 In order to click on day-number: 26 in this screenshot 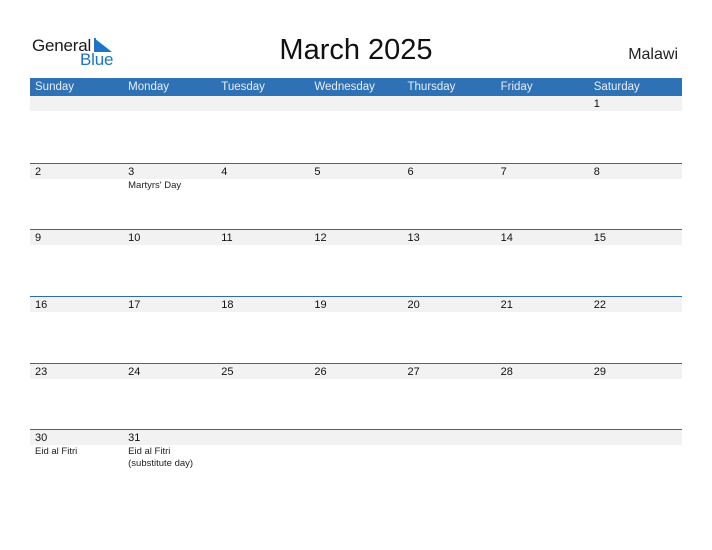, I will do `click(356, 371)`.